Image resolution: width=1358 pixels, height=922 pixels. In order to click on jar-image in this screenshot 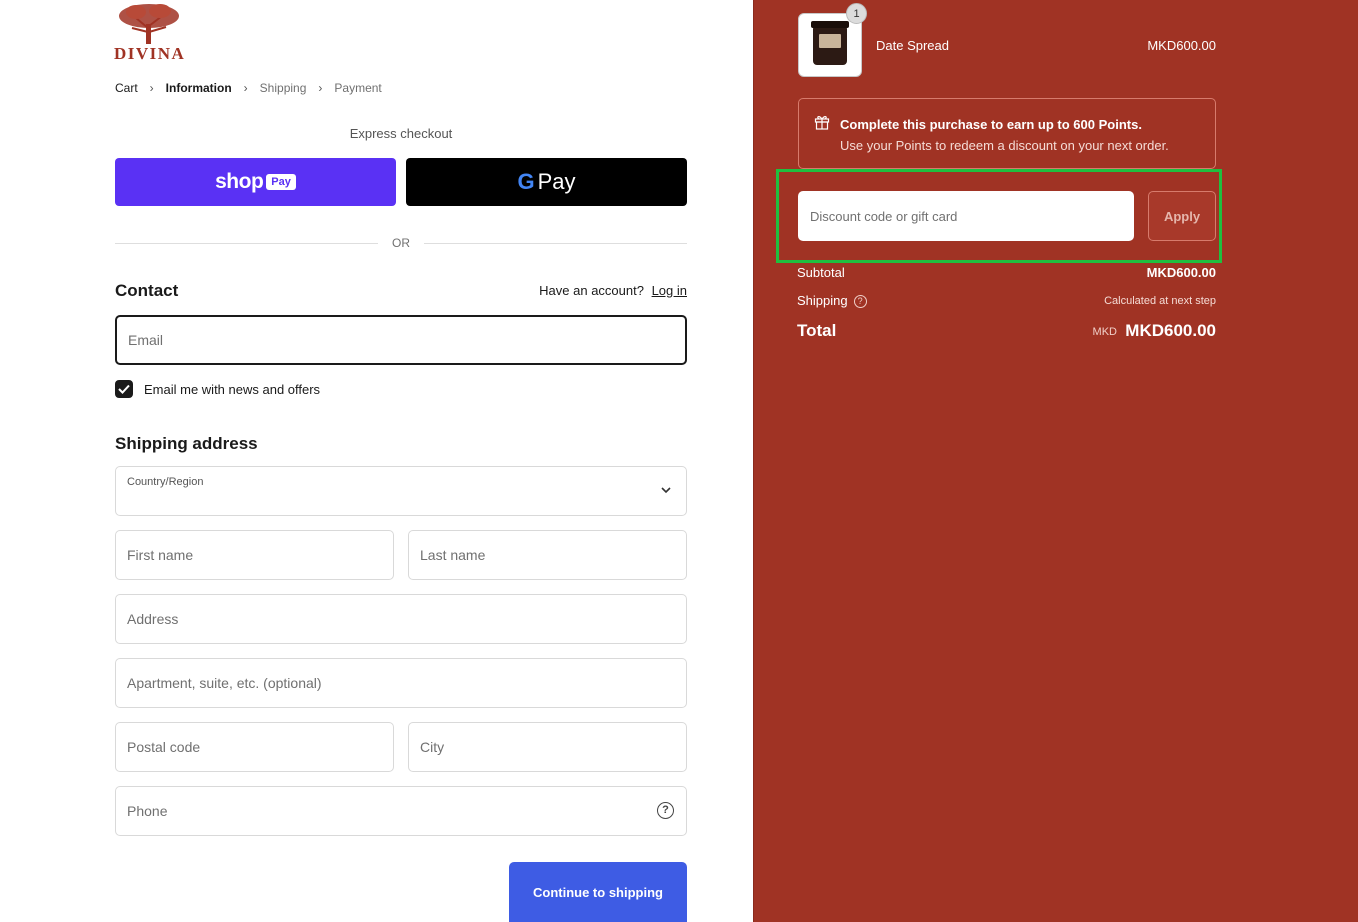, I will do `click(830, 43)`.